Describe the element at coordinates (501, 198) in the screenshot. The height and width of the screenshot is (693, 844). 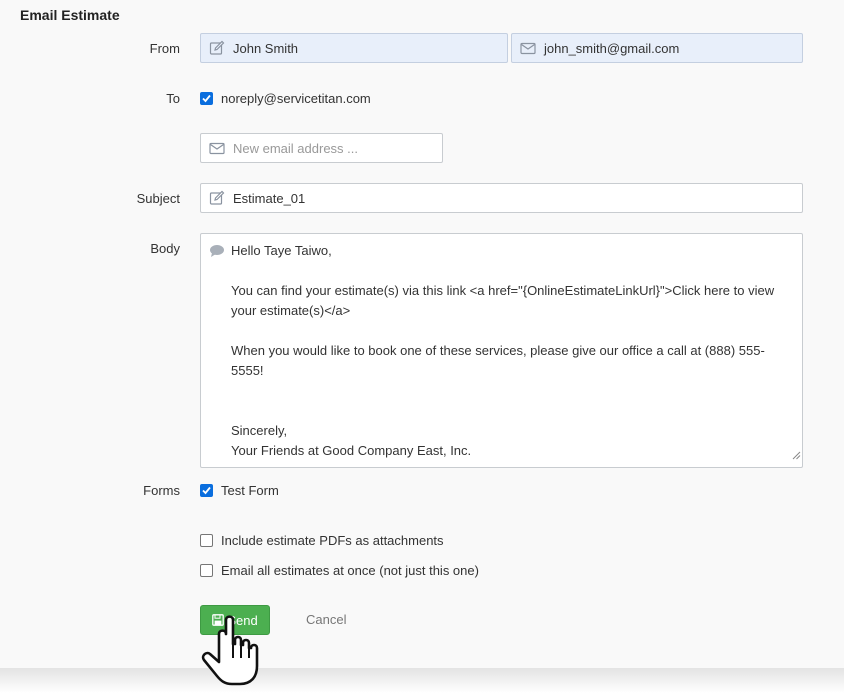
I see `subject-input: Estimate_01` at that location.